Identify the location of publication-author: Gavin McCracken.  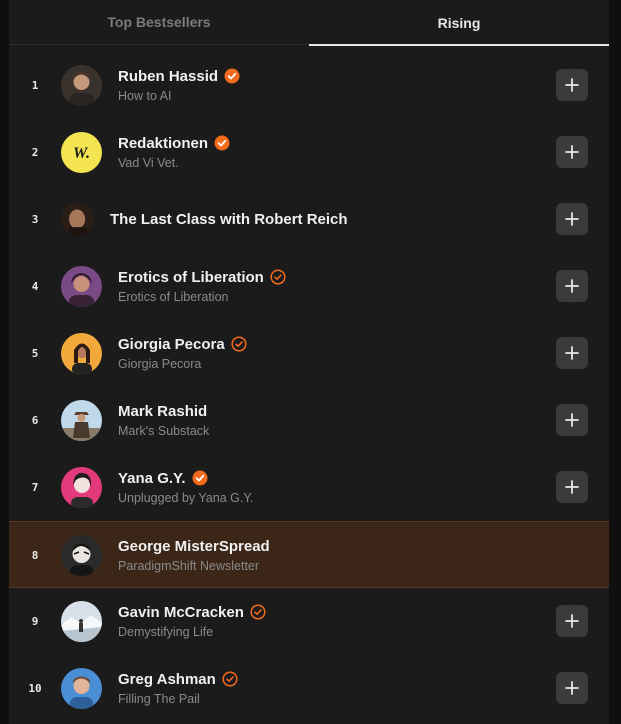
(181, 612).